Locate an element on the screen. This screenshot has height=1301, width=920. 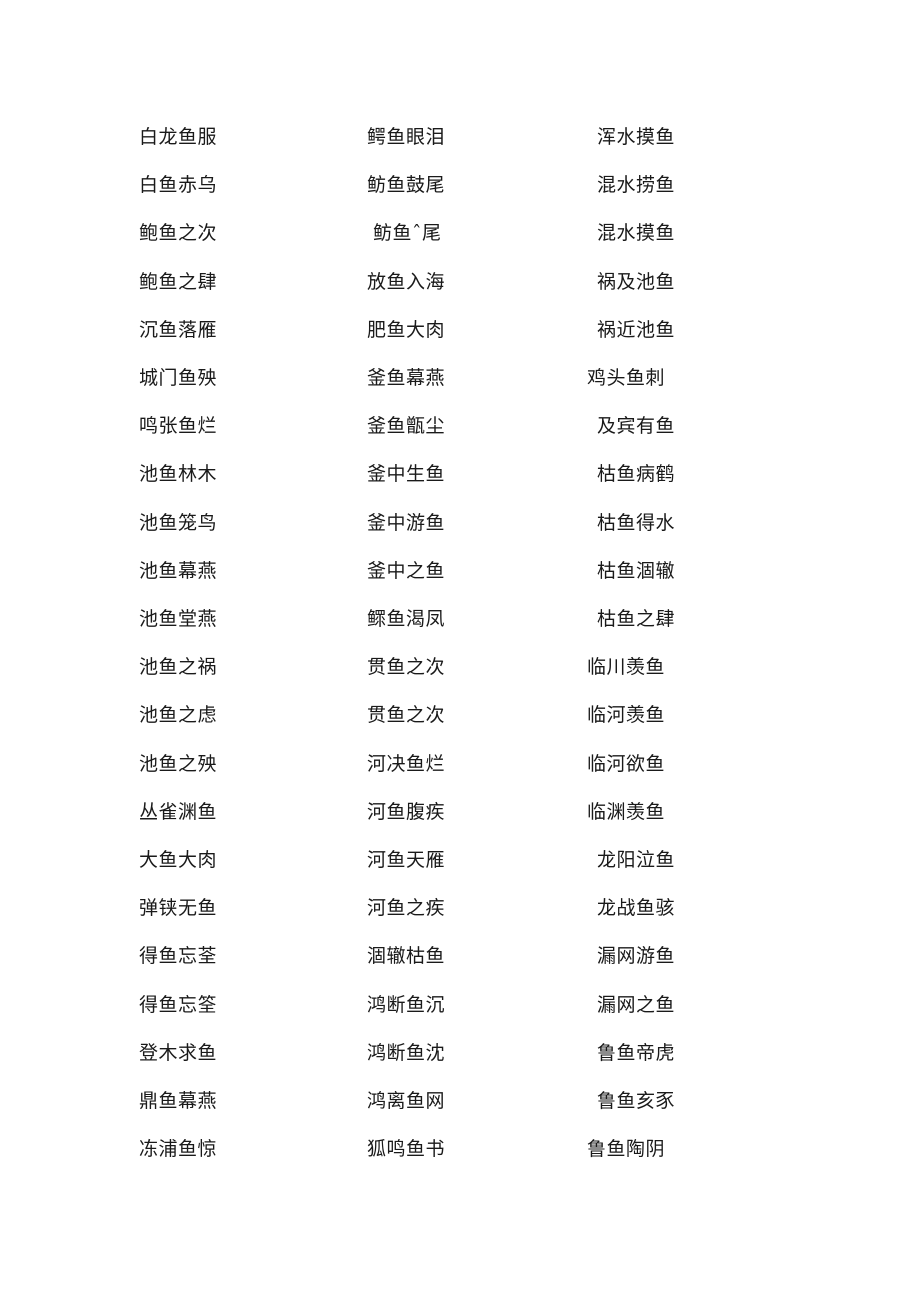
idiom-cell: 池鱼之殃 is located at coordinates (178, 763).